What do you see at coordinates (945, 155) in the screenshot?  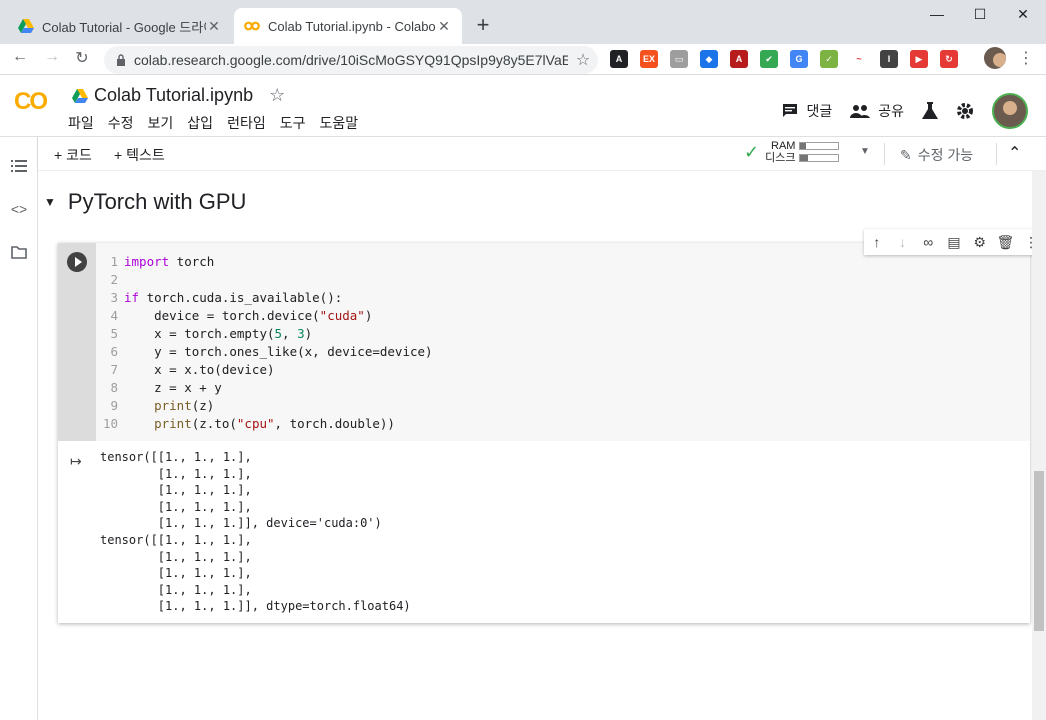 I see `edit-mode-label: 수정 가능` at bounding box center [945, 155].